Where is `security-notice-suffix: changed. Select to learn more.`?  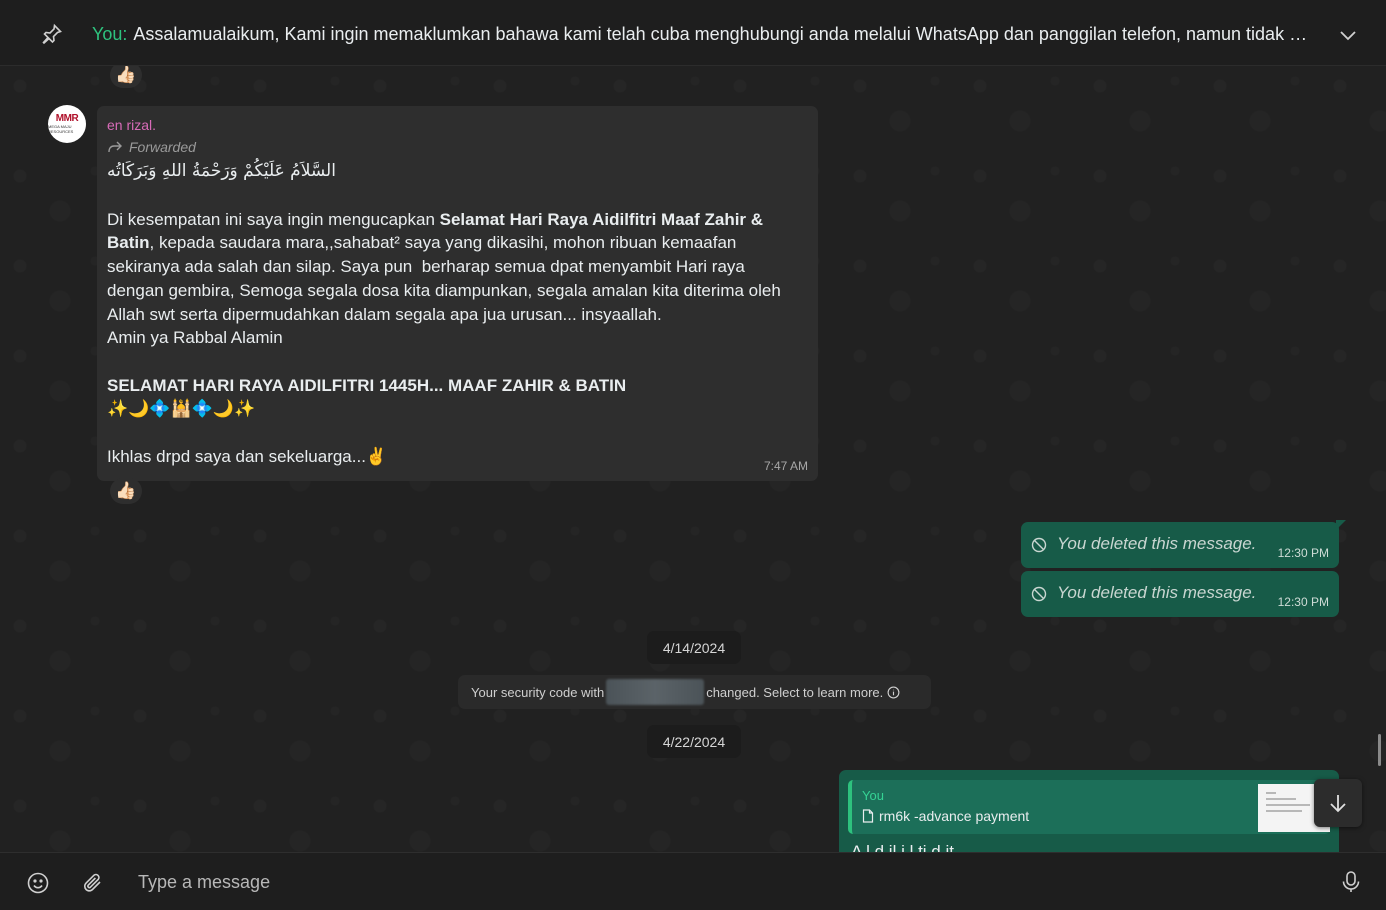
security-notice-suffix: changed. Select to learn more. is located at coordinates (795, 692).